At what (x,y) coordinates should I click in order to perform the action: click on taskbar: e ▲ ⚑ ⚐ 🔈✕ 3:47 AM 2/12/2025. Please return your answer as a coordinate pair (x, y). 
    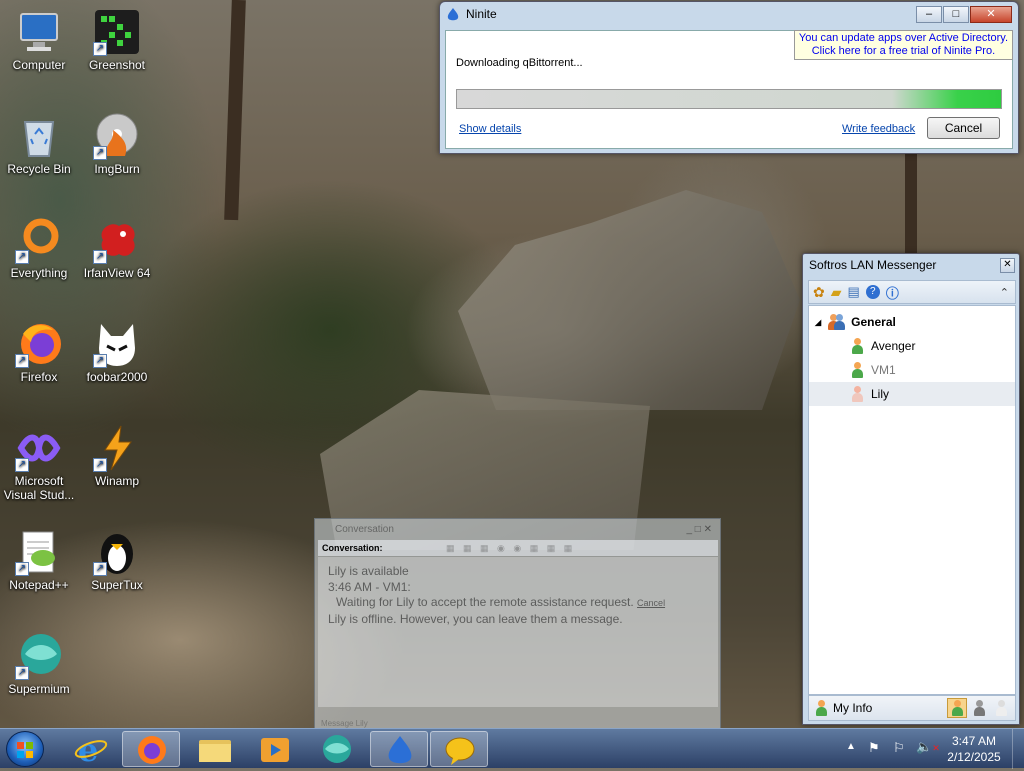
    Looking at the image, I should click on (512, 748).